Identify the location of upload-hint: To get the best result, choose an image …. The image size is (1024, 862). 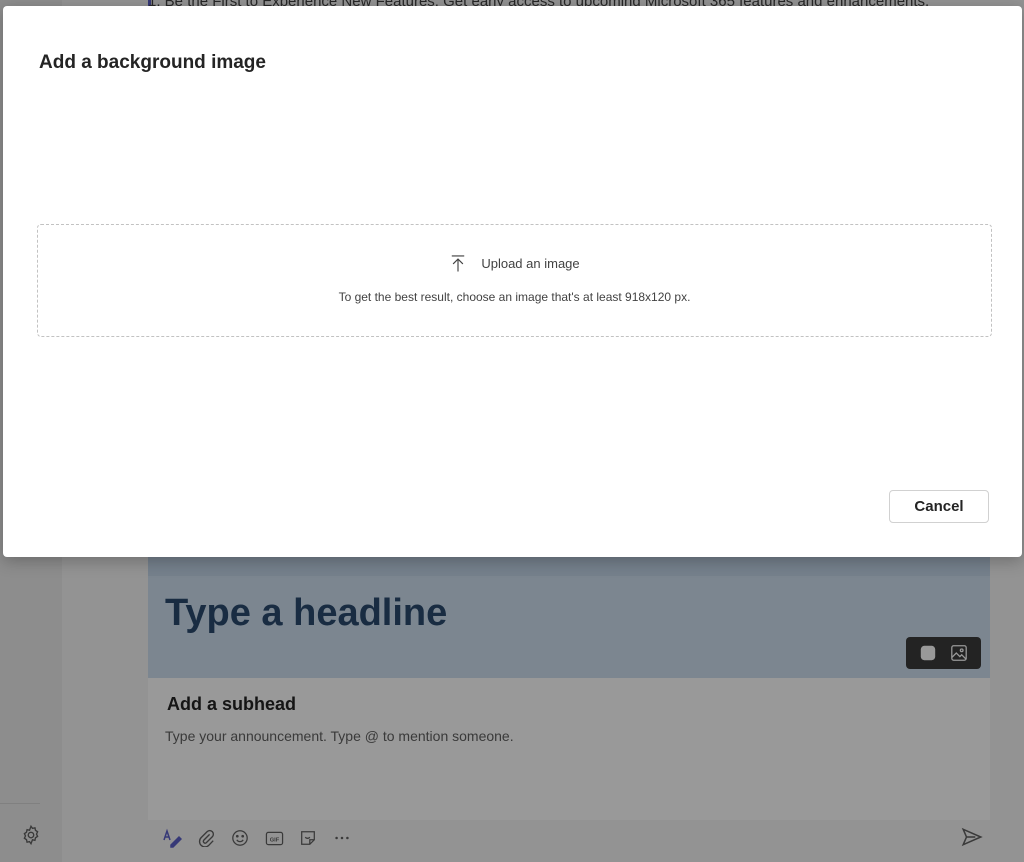
(514, 297).